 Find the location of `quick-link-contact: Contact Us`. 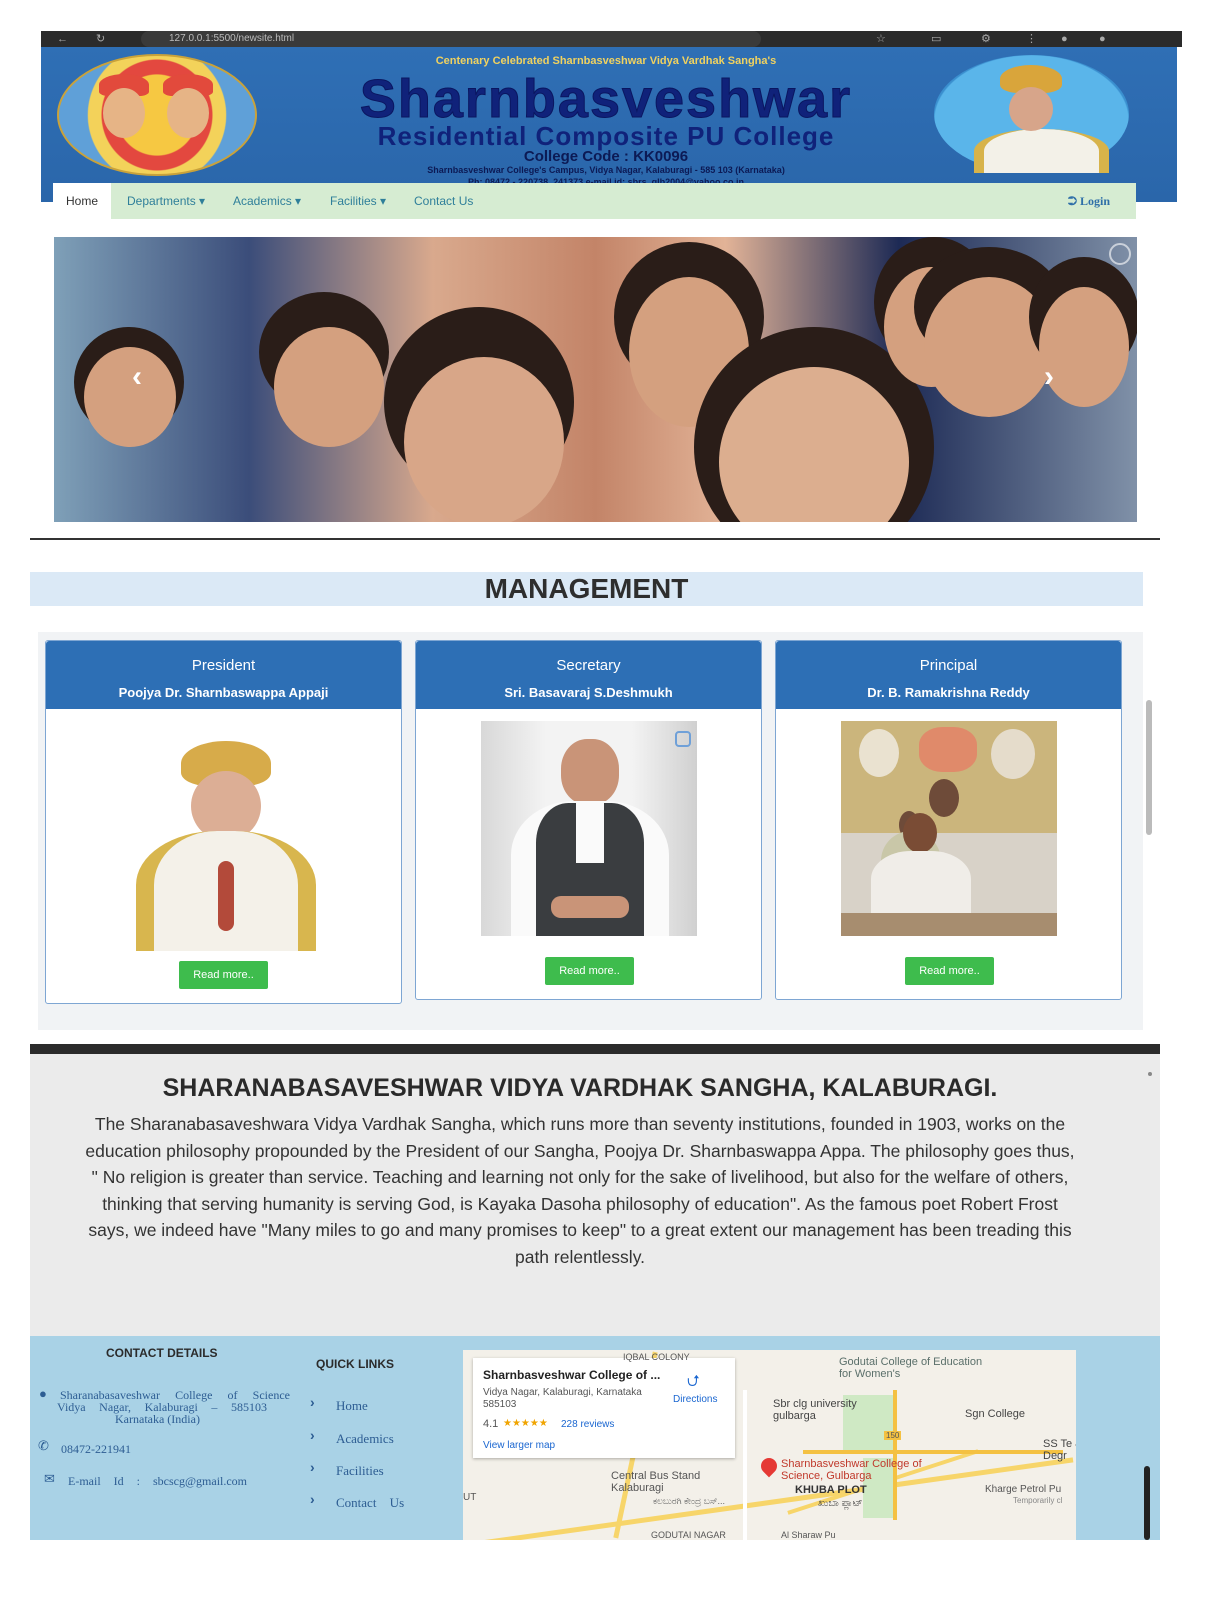

quick-link-contact: Contact Us is located at coordinates (370, 1503).